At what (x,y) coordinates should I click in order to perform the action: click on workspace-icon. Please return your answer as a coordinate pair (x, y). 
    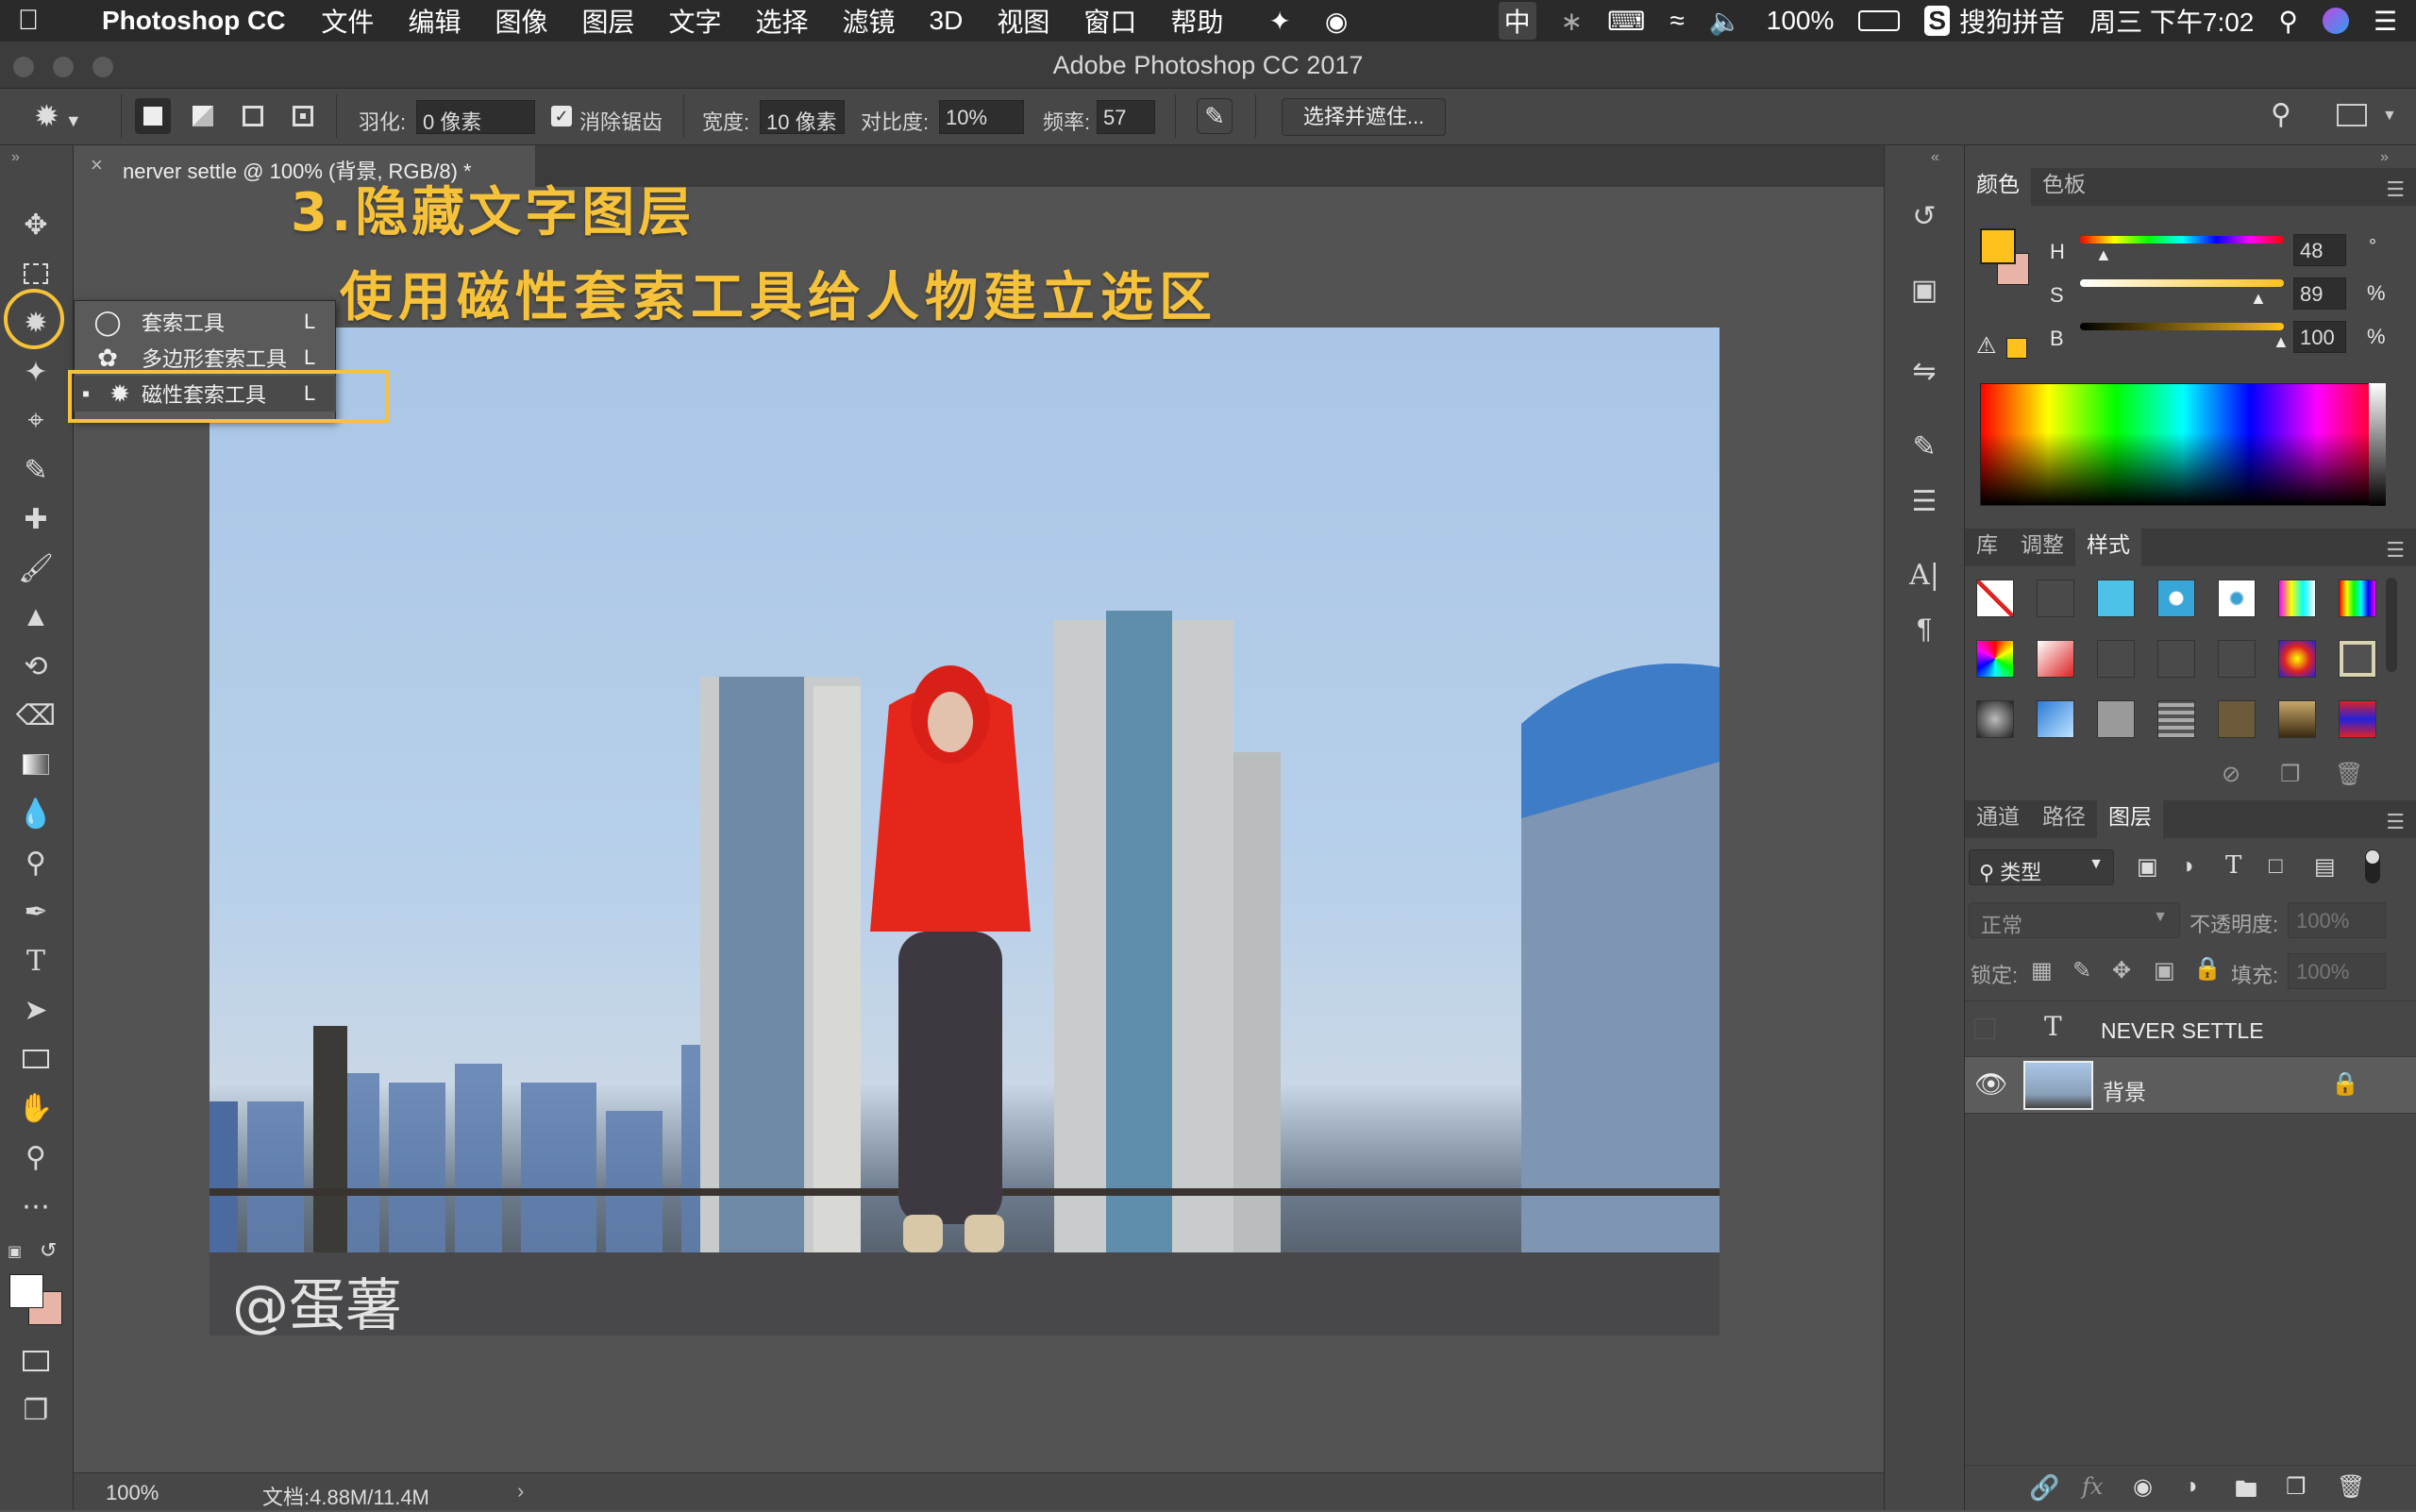
    Looking at the image, I should click on (2352, 115).